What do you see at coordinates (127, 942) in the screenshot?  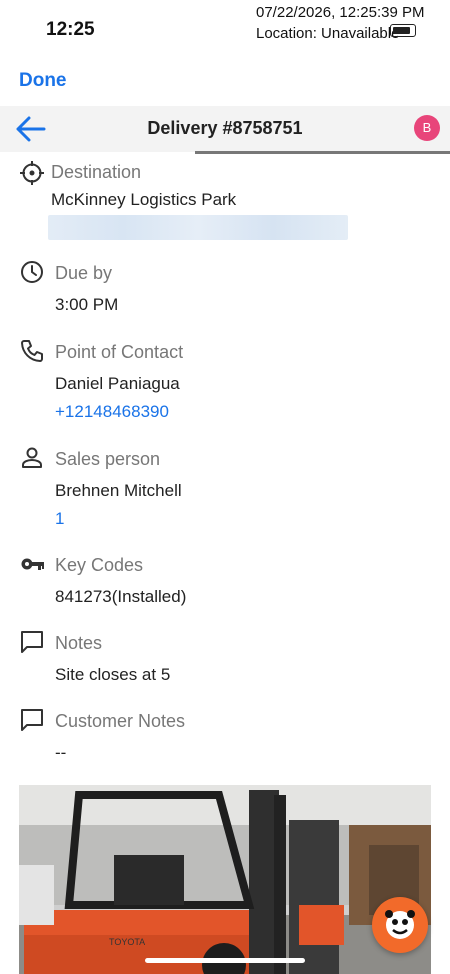 I see `forklift-brand-text: TOYOTA` at bounding box center [127, 942].